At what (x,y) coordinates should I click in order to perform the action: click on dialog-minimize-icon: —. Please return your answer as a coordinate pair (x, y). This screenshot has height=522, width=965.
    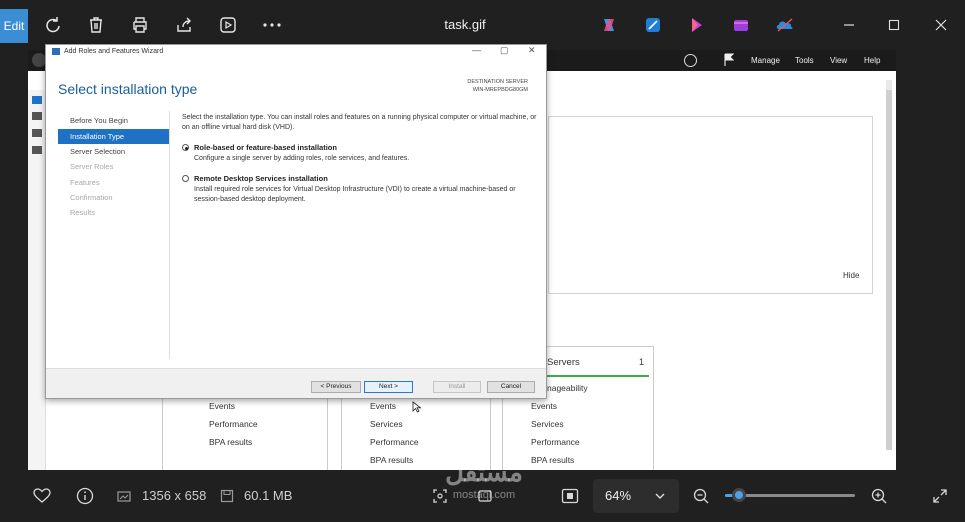
    Looking at the image, I should click on (476, 50).